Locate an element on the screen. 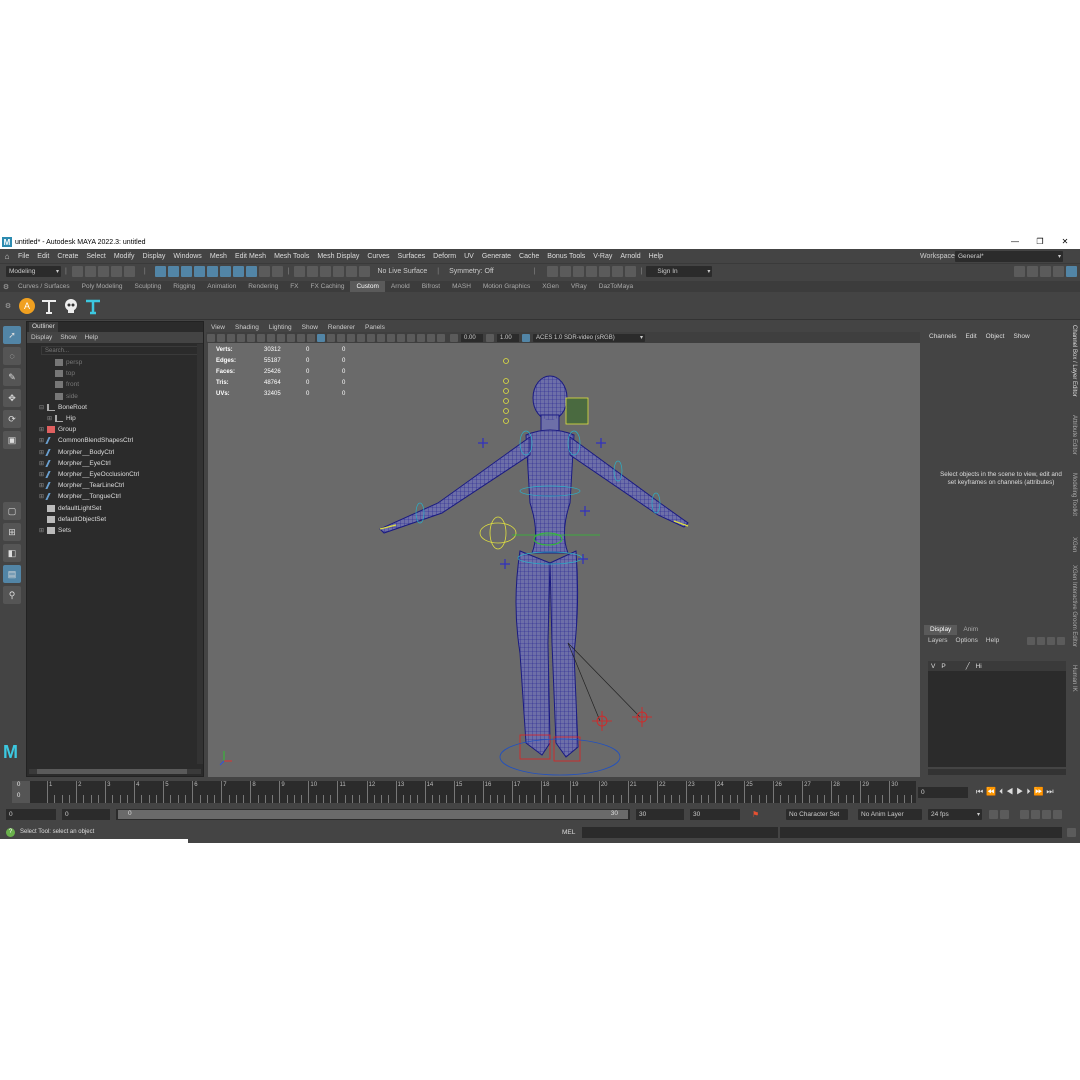 This screenshot has height=1080, width=1080. shelf-tab-arnold: Arnold is located at coordinates (400, 286).